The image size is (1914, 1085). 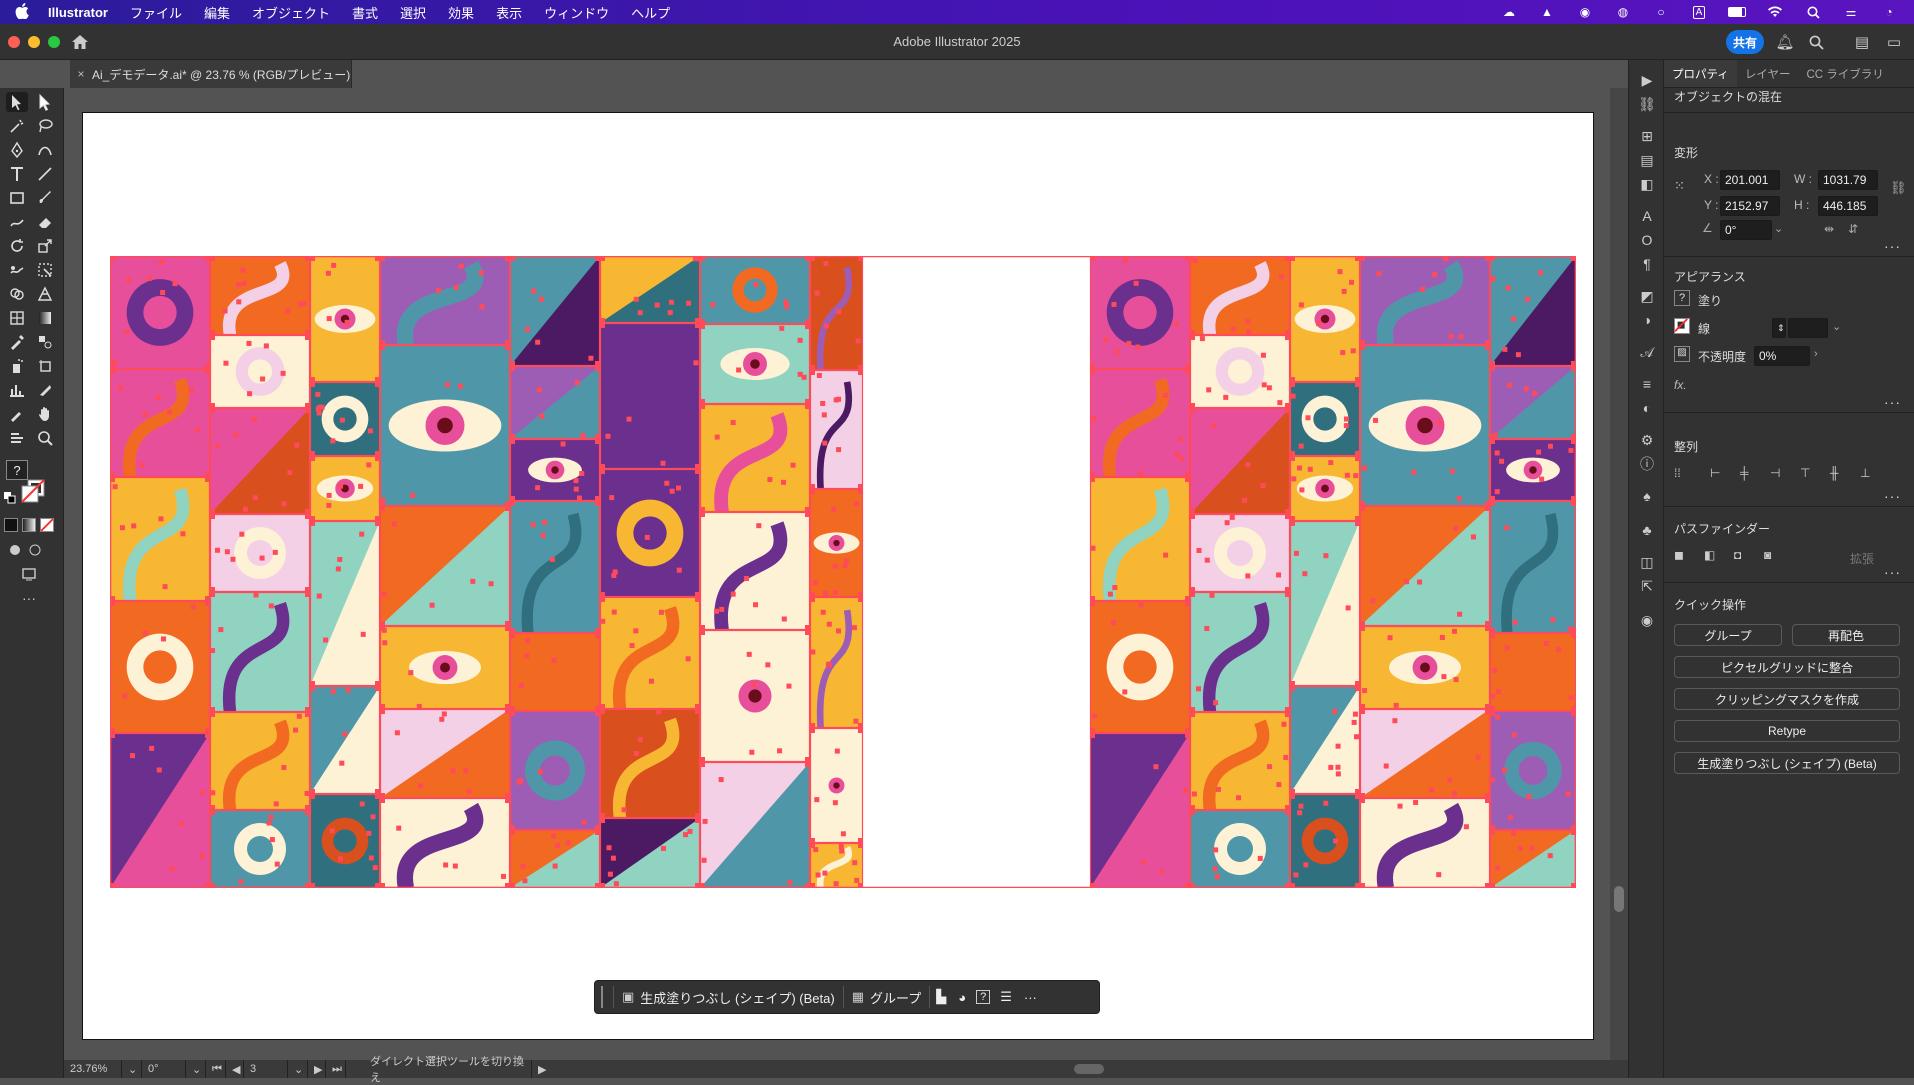 I want to click on battery-icon, so click(x=1737, y=12).